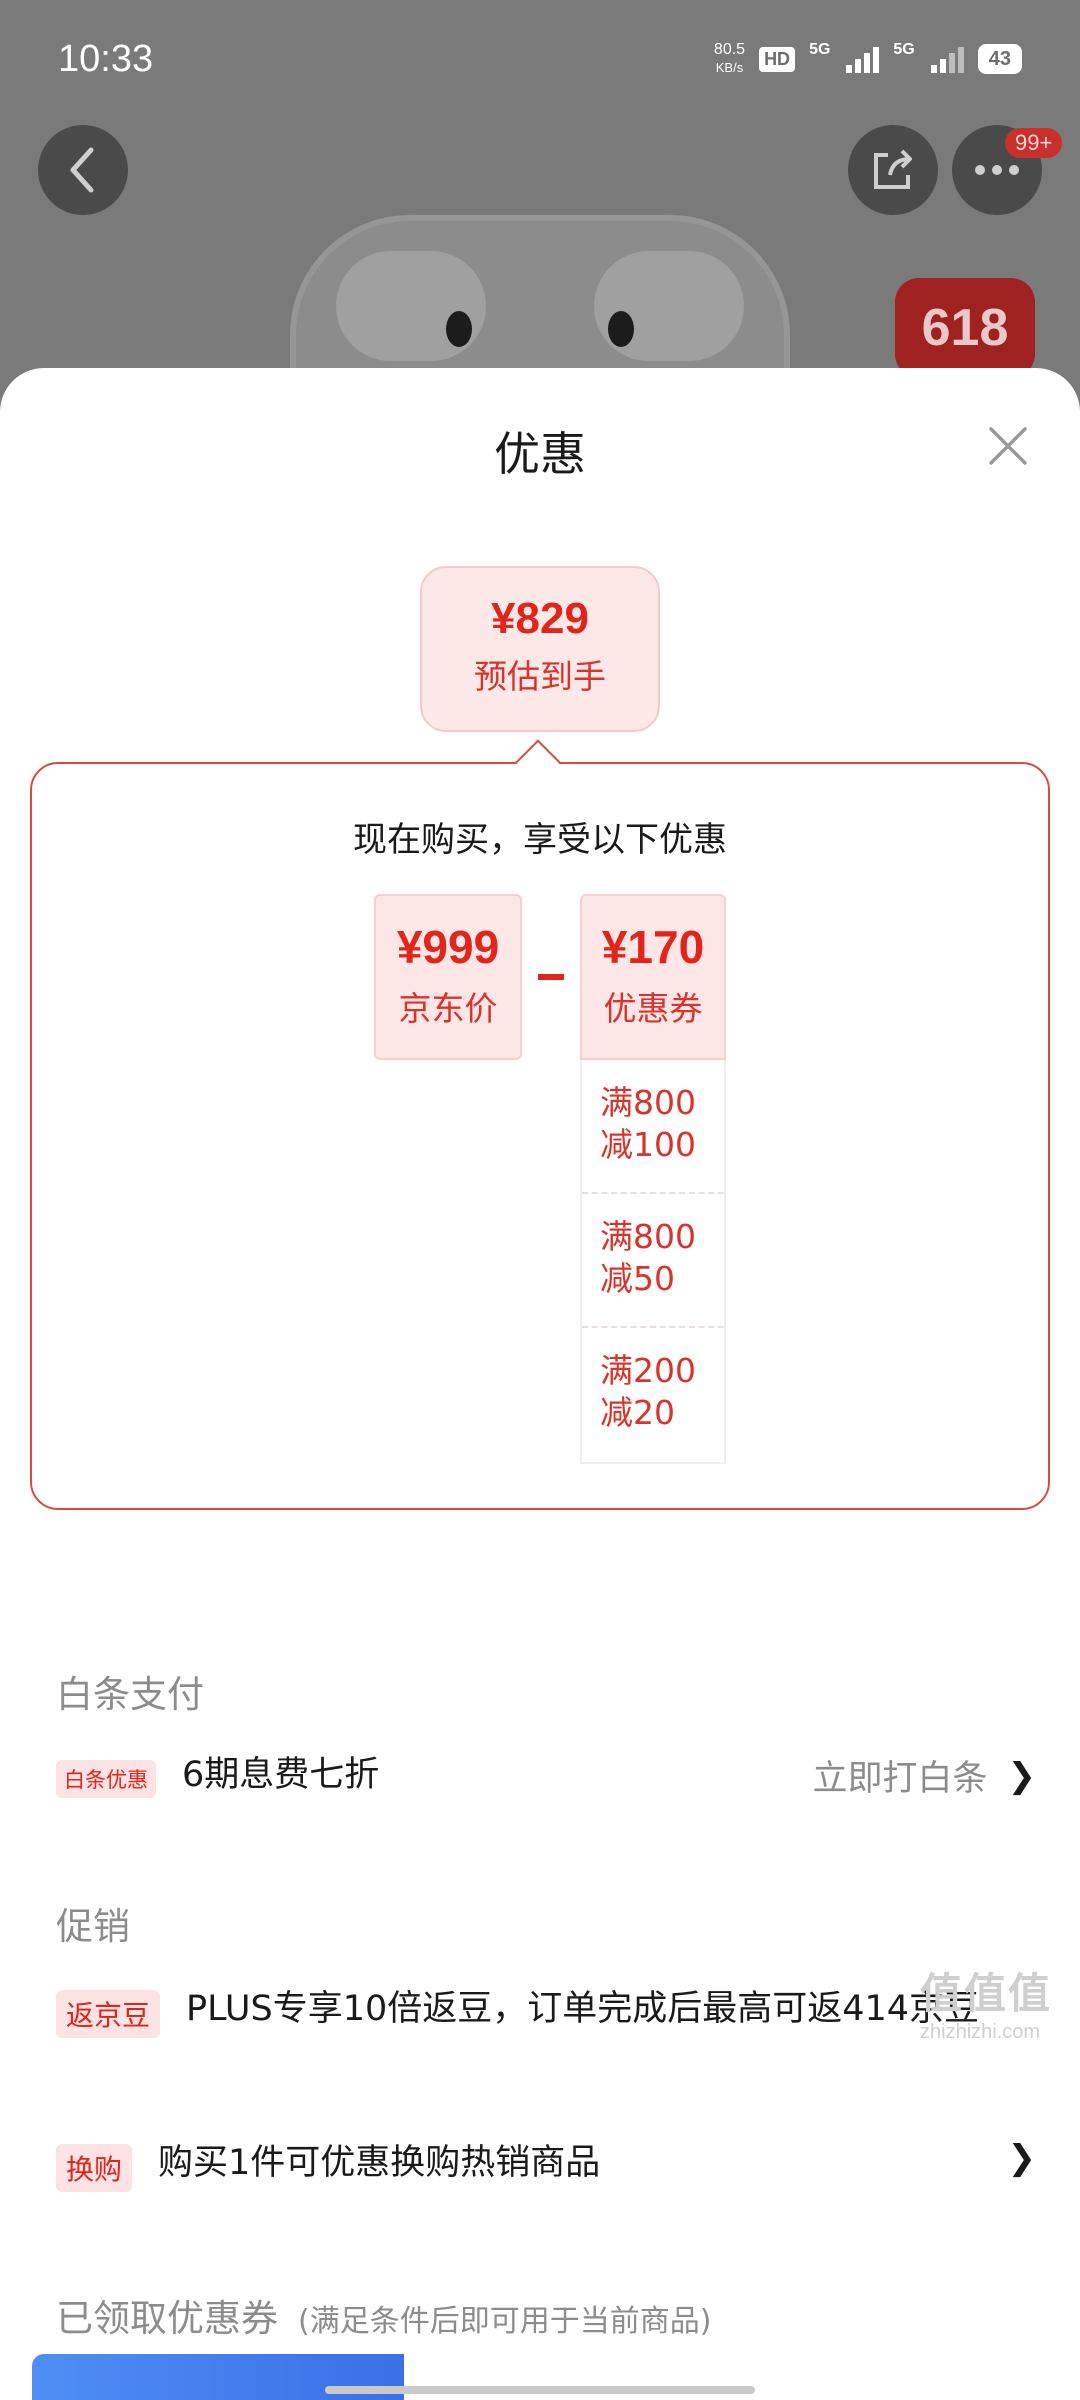  What do you see at coordinates (505, 2321) in the screenshot?
I see `claimed-coupons-subtitle: (满足条件后即可用于当前商品)` at bounding box center [505, 2321].